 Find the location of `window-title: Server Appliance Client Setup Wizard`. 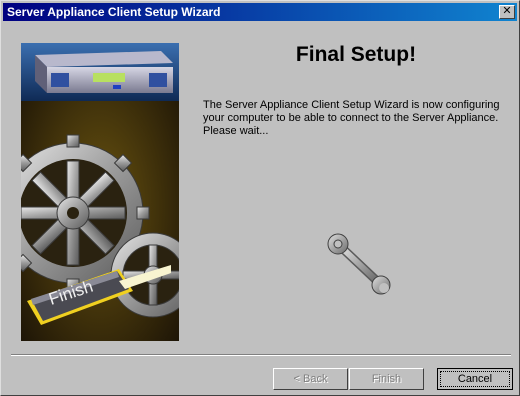

window-title: Server Appliance Client Setup Wizard is located at coordinates (114, 12).